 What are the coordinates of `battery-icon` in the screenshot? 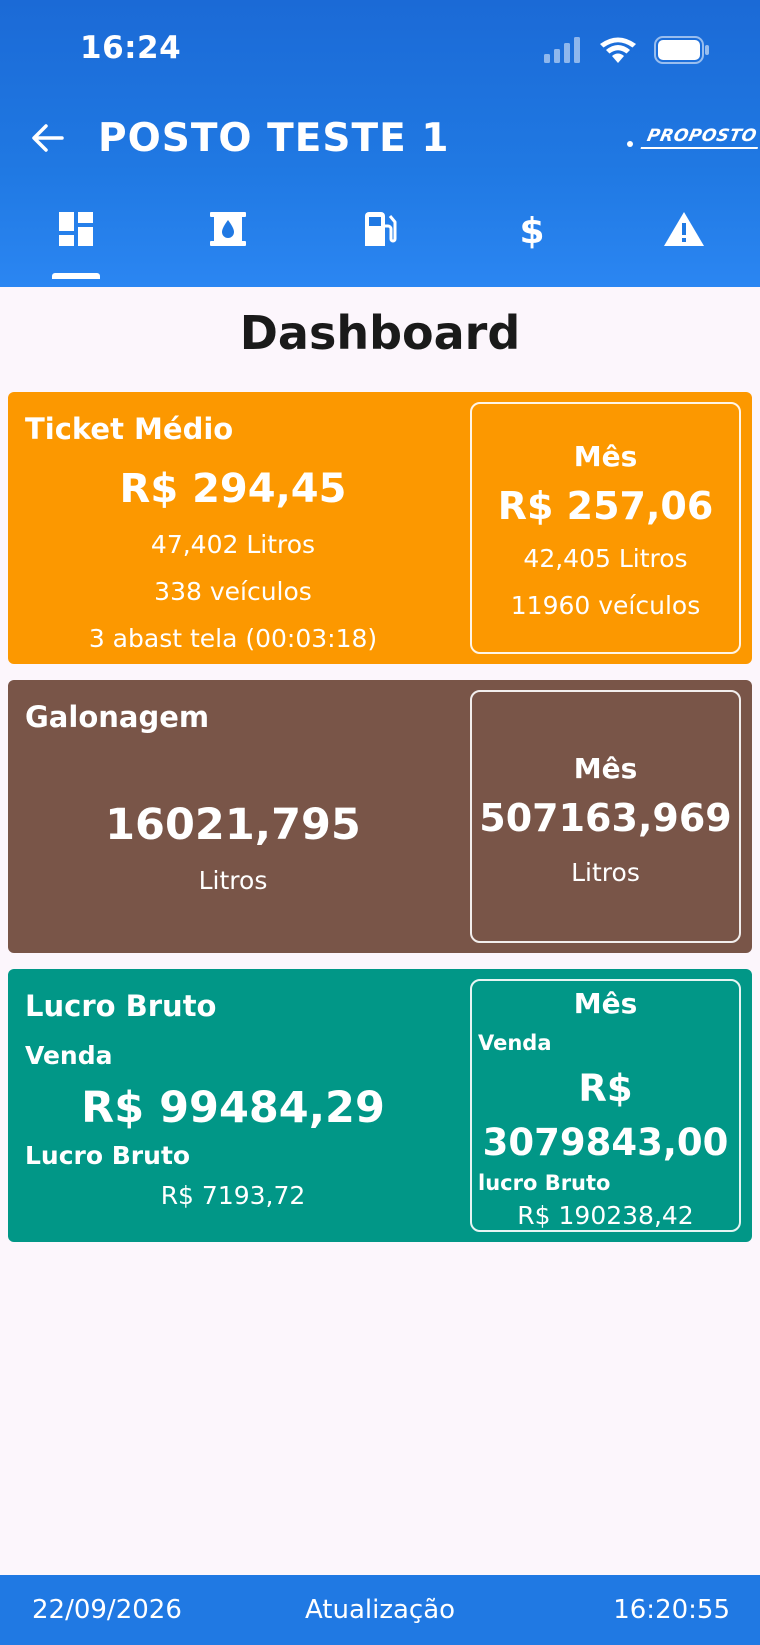 It's located at (681, 50).